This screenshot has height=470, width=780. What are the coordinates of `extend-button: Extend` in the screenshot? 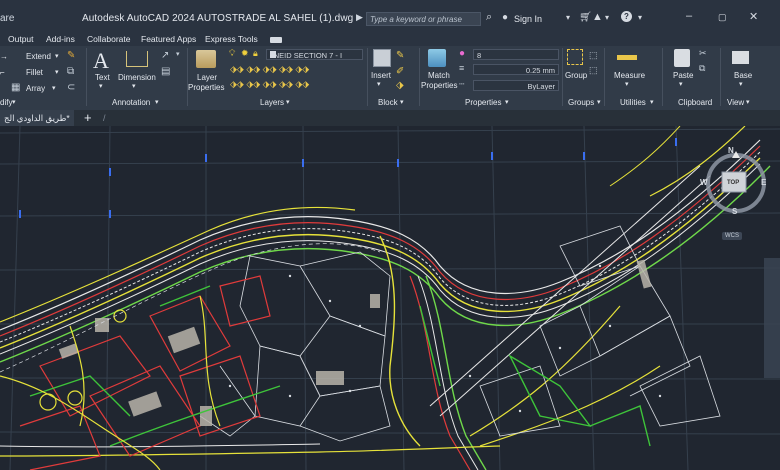 It's located at (38, 56).